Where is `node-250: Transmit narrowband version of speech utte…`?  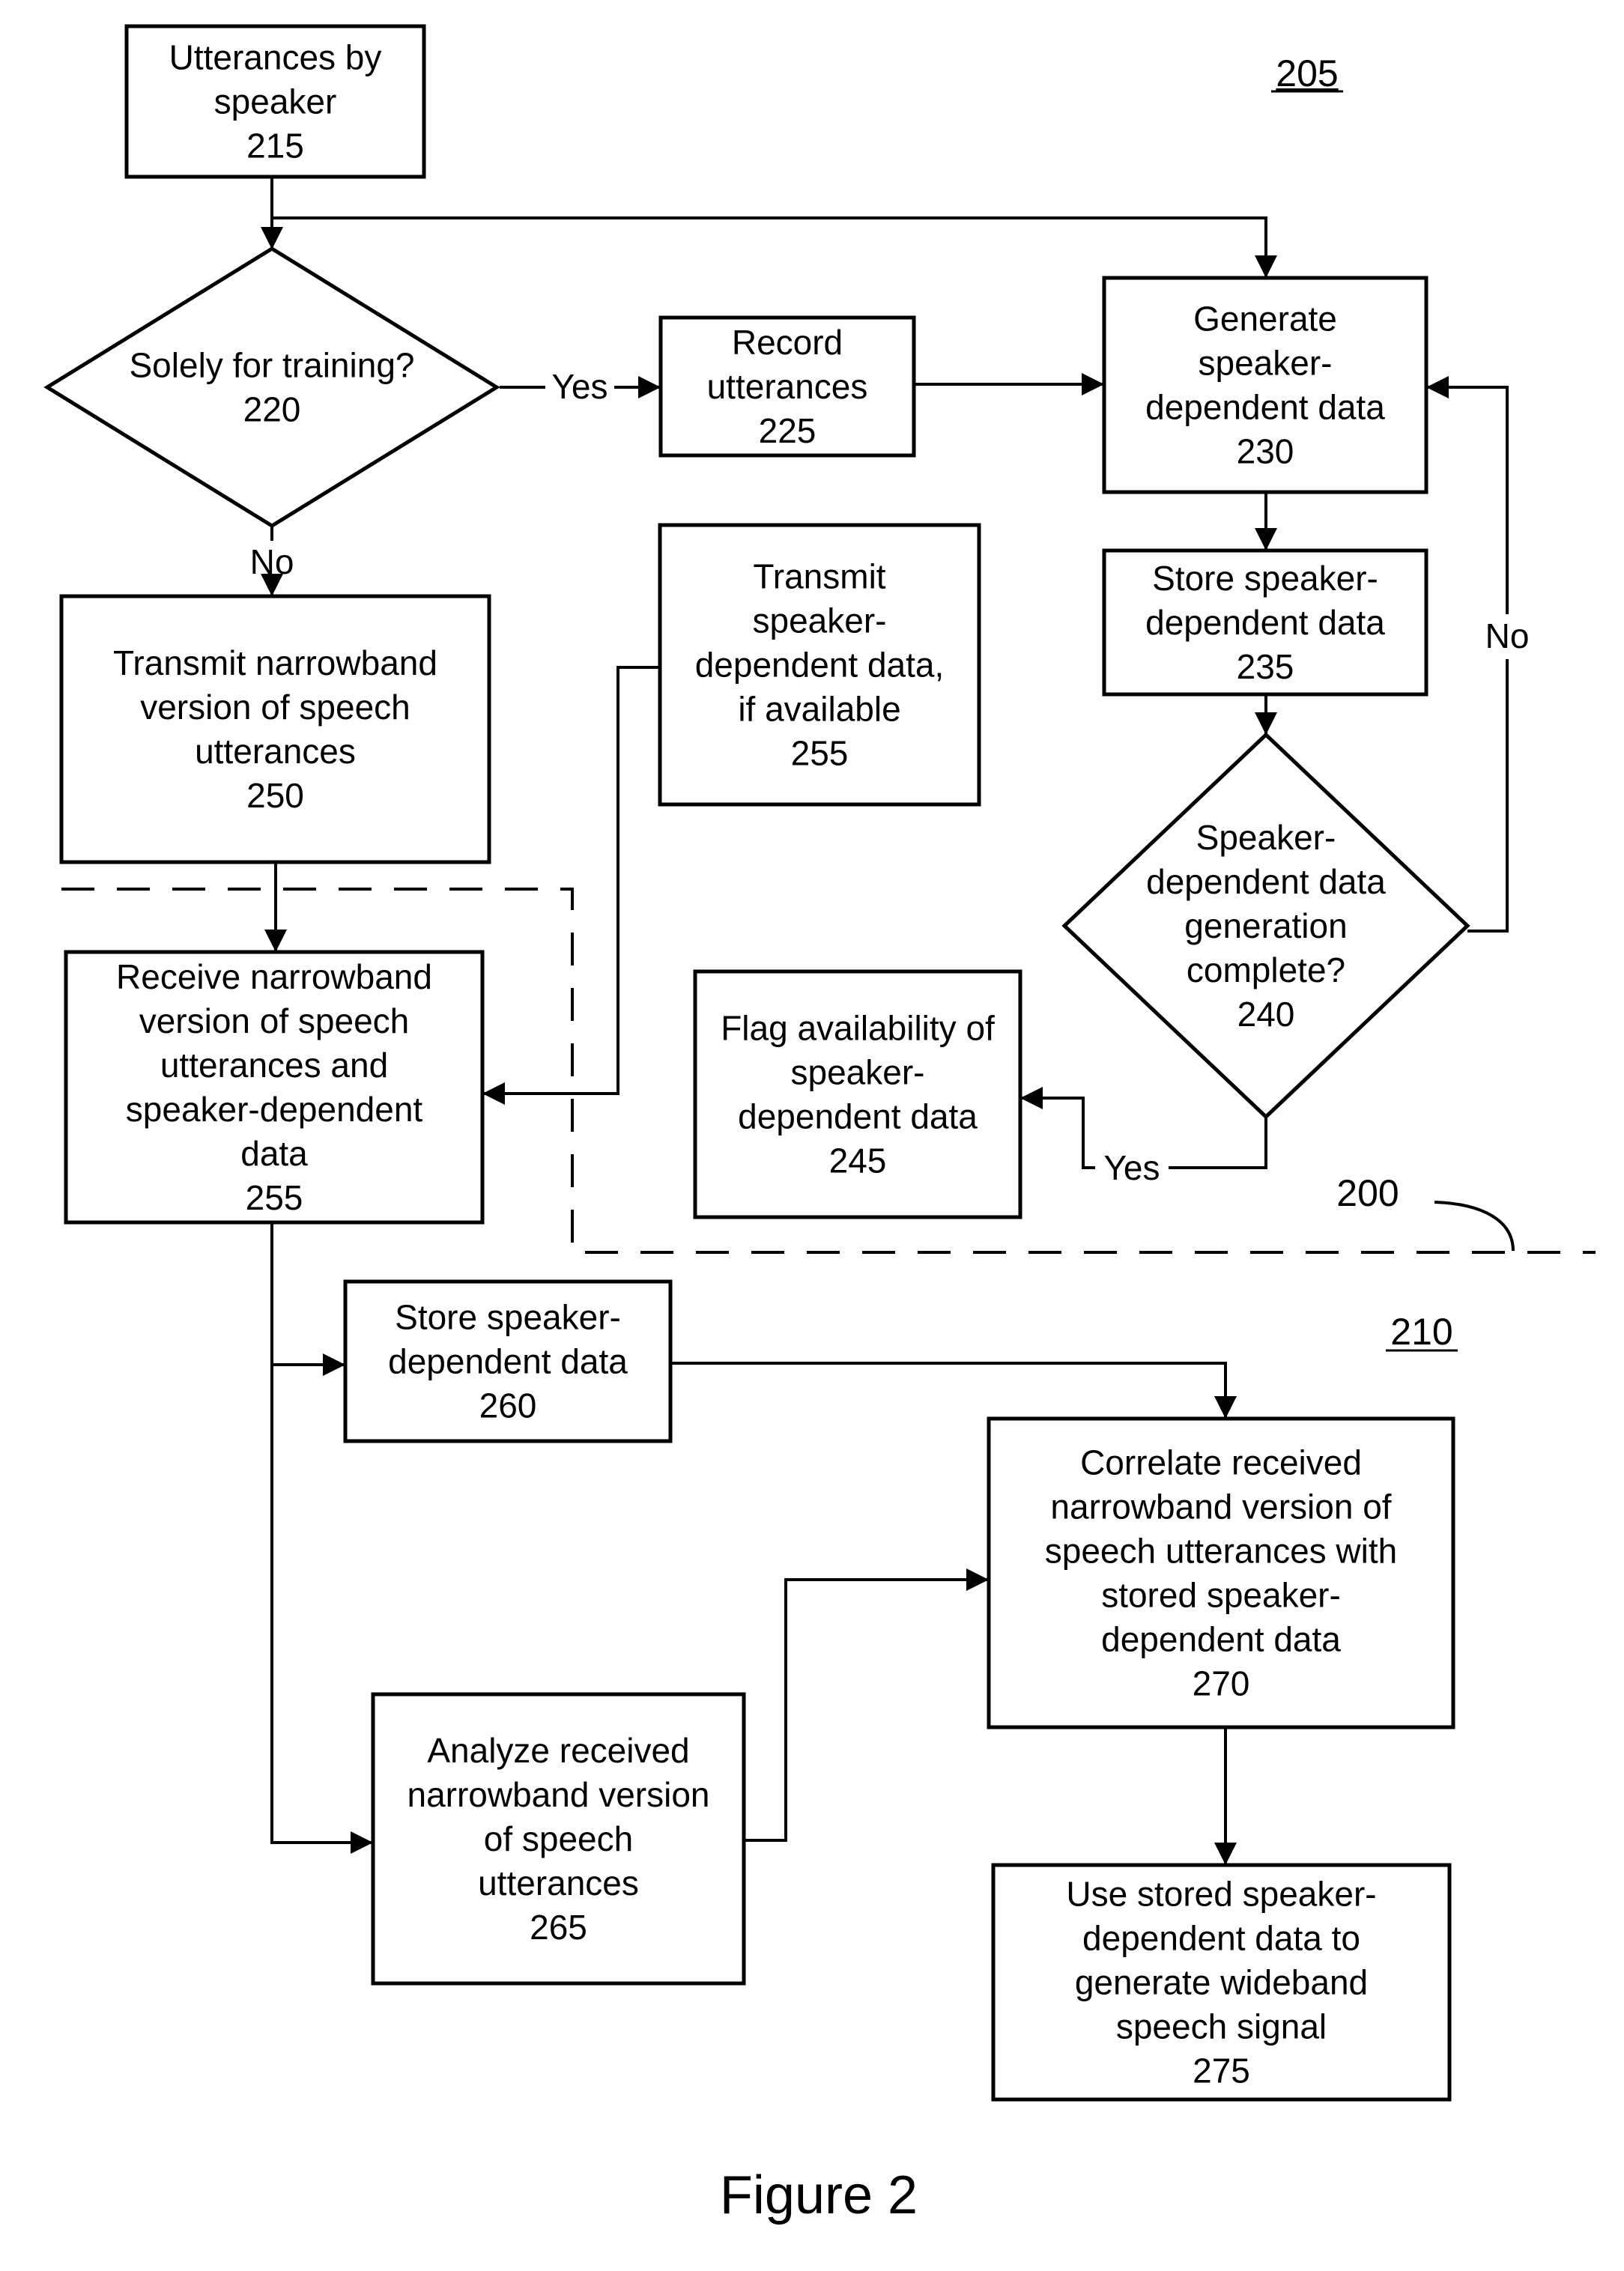 node-250: Transmit narrowband version of speech utte… is located at coordinates (275, 729).